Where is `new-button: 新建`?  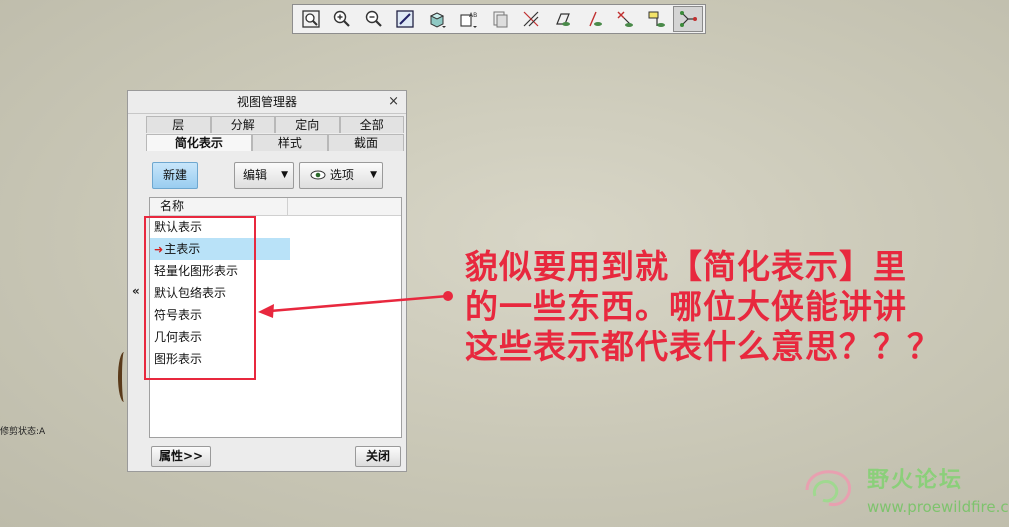
new-button: 新建 is located at coordinates (175, 175).